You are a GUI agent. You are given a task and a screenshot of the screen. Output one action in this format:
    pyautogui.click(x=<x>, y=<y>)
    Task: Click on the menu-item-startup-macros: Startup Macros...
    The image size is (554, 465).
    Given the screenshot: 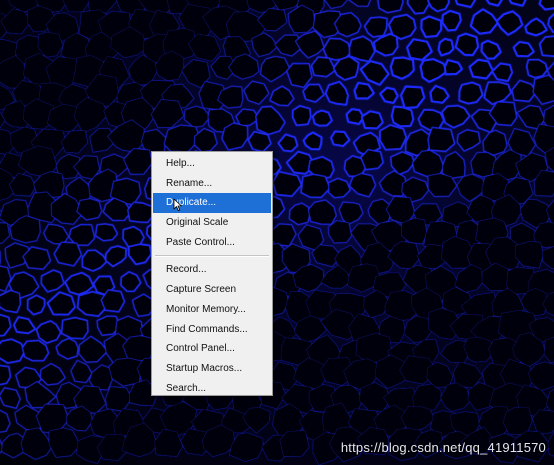 What is the action you would take?
    pyautogui.click(x=212, y=369)
    